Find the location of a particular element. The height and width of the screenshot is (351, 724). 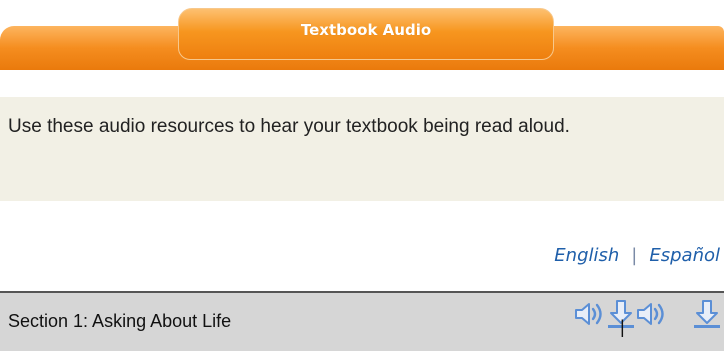

header-tab: Textbook Audio is located at coordinates (366, 34).